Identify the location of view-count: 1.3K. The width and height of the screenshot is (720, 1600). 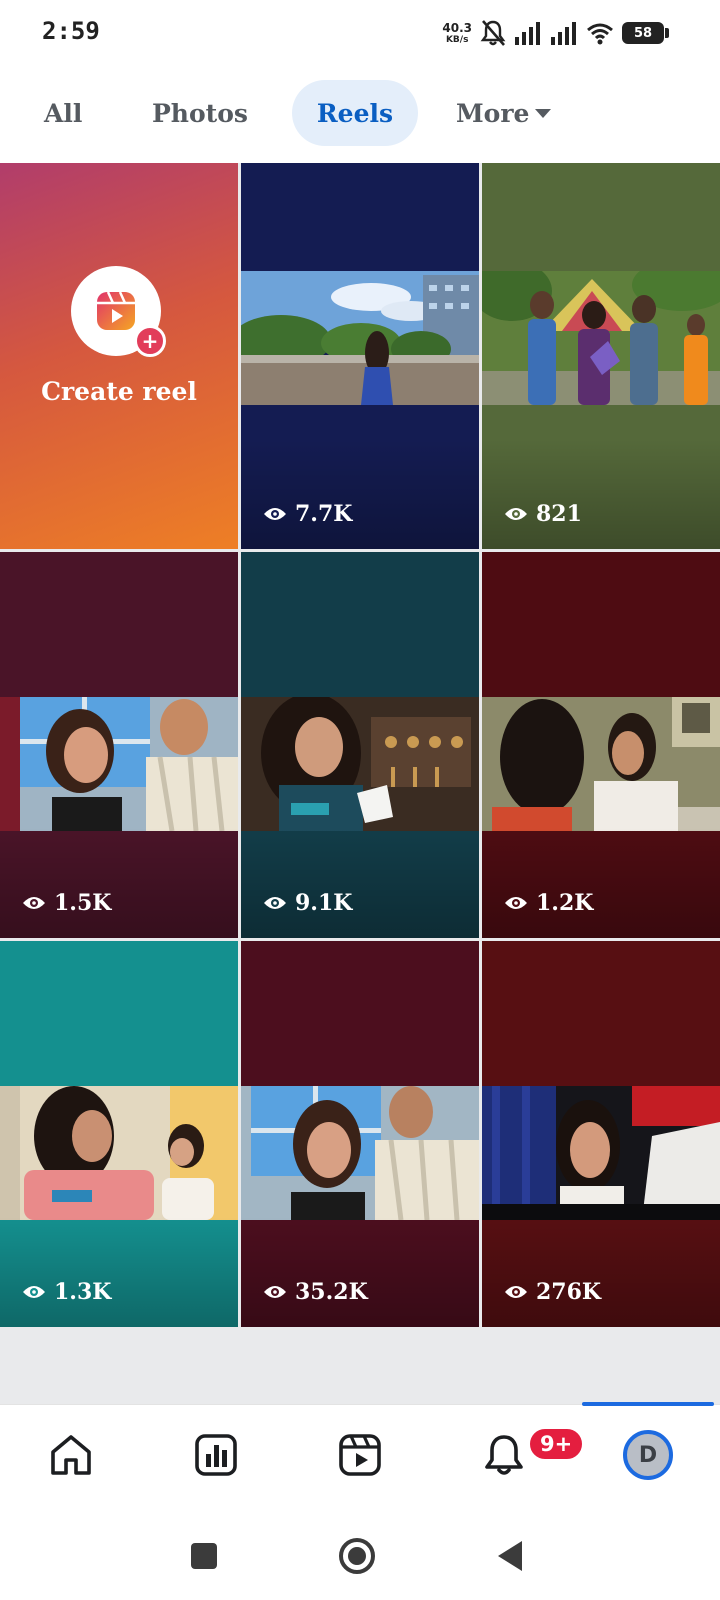
(66, 1292).